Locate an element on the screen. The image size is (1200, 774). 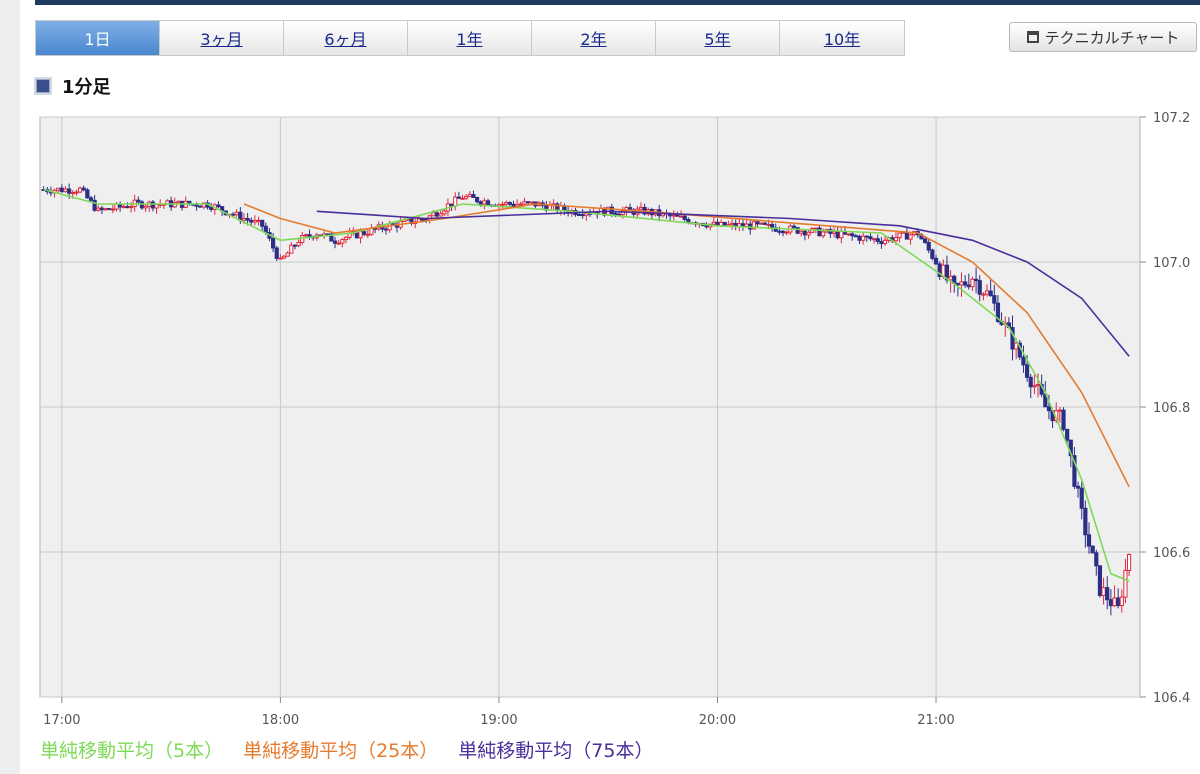
y-tick-label: 106.6 is located at coordinates (1171, 553).